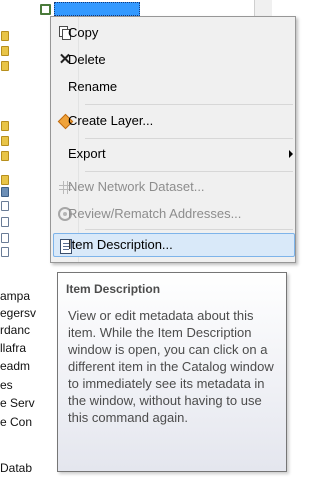 This screenshot has width=320, height=477. I want to click on menu-item-label: Copy, so click(83, 32).